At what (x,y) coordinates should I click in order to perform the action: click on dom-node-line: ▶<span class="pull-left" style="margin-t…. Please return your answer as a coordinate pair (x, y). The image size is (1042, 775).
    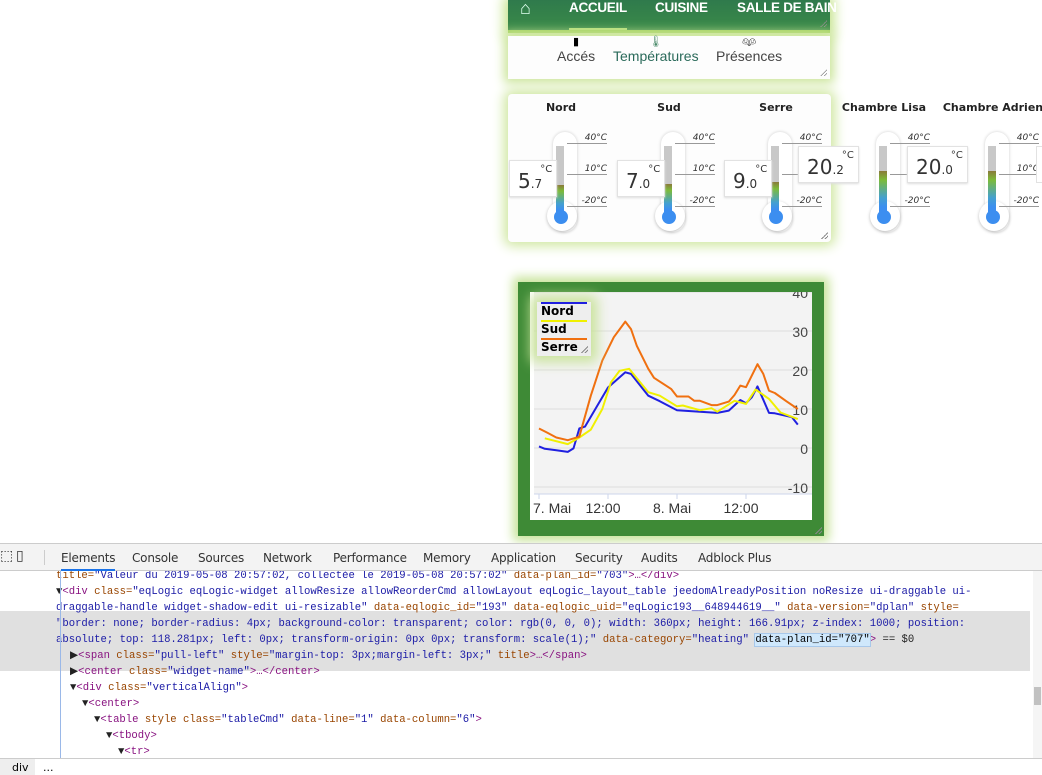
    Looking at the image, I should click on (328, 656).